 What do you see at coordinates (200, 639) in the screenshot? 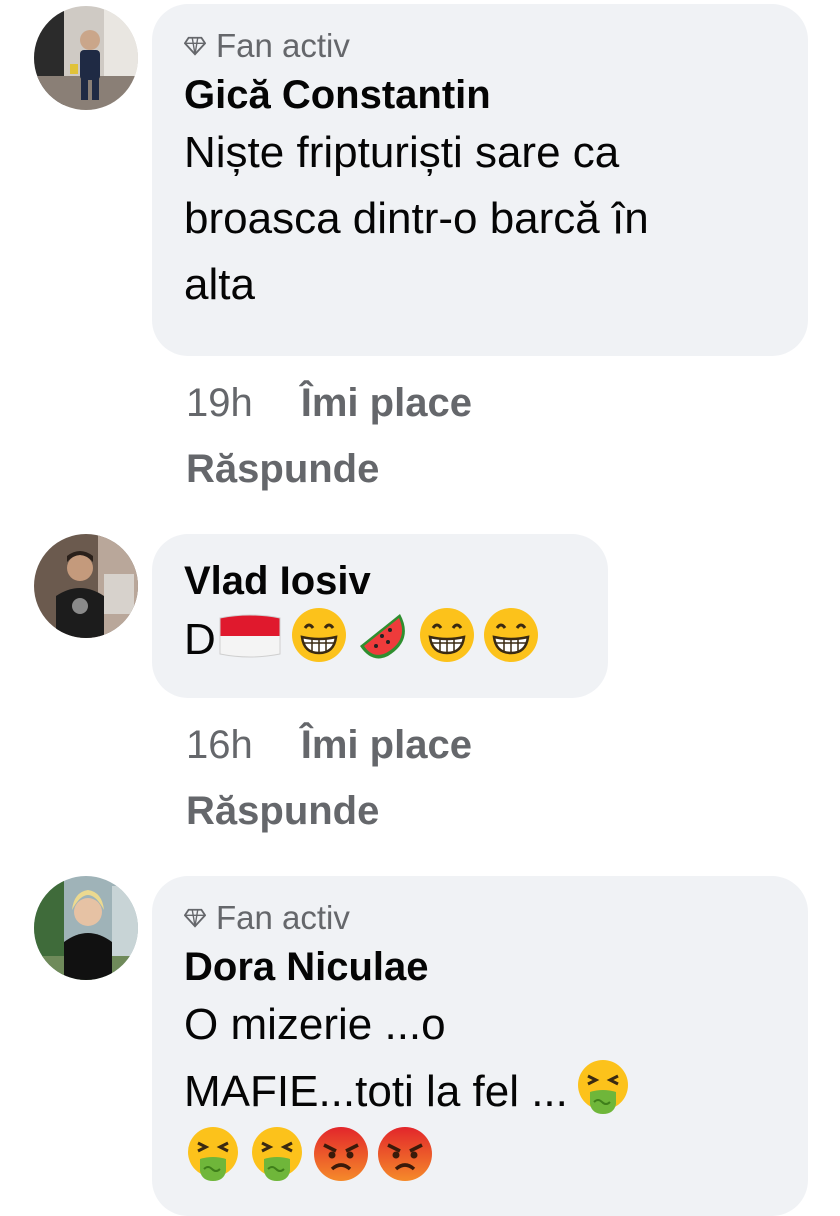
I see `comment-text-prefix: D` at bounding box center [200, 639].